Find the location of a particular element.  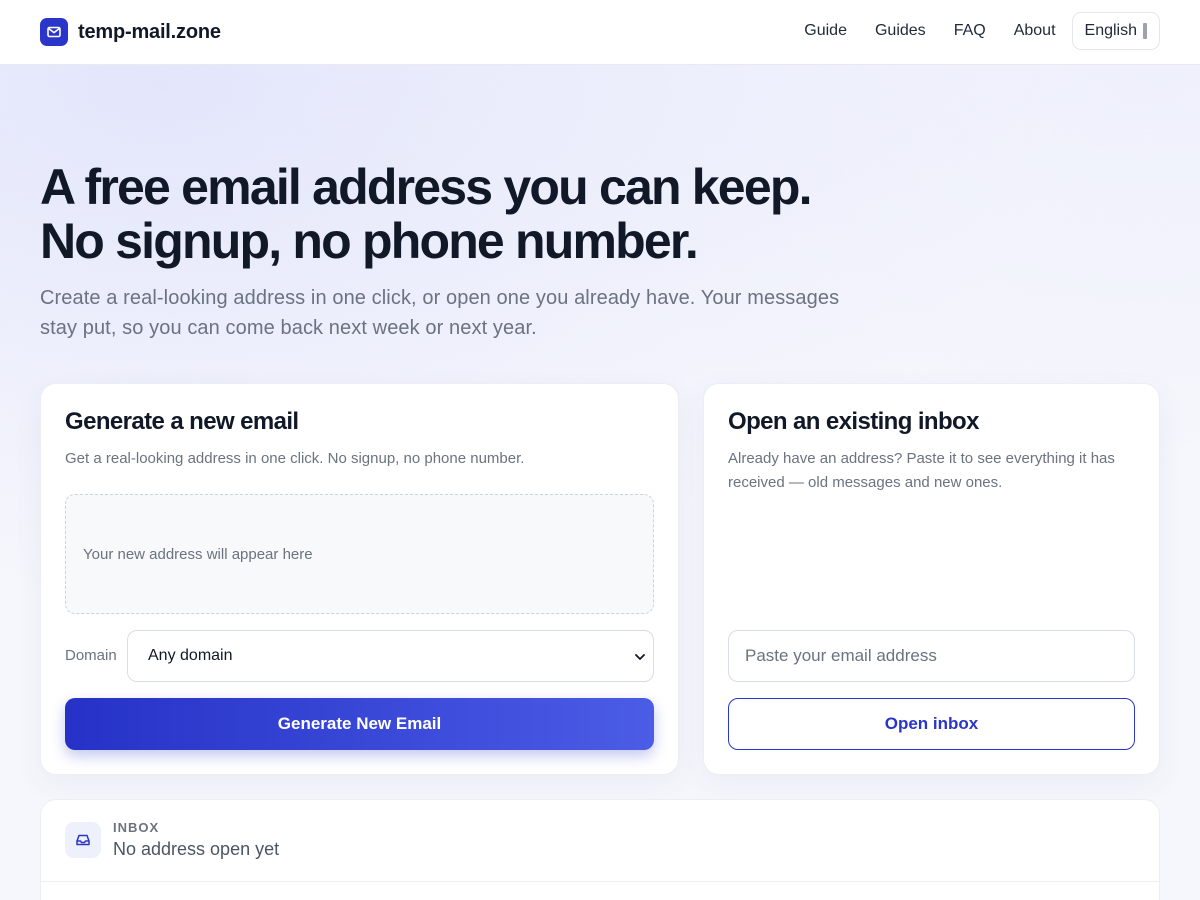

inbox-status: No address open yet is located at coordinates (196, 849).